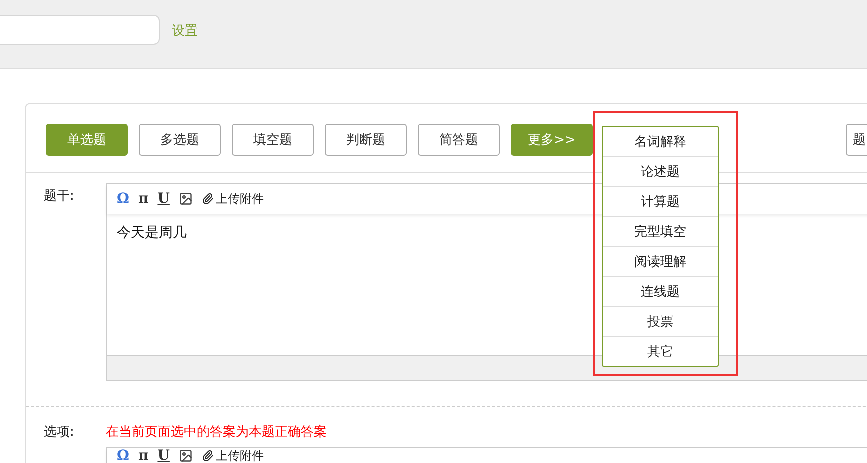  What do you see at coordinates (60, 432) in the screenshot?
I see `options-label: 选项:` at bounding box center [60, 432].